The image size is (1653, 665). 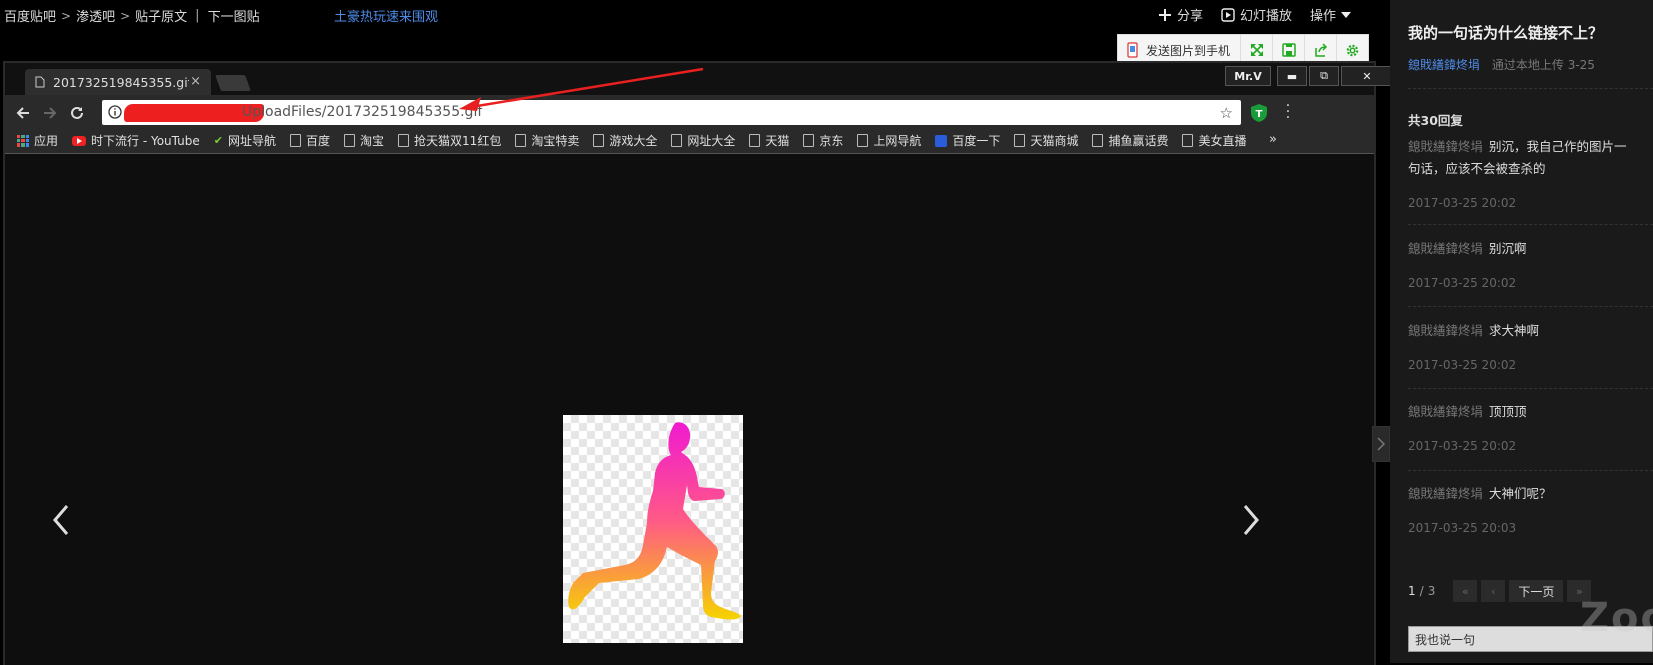 What do you see at coordinates (77, 113) in the screenshot?
I see `reload-icon` at bounding box center [77, 113].